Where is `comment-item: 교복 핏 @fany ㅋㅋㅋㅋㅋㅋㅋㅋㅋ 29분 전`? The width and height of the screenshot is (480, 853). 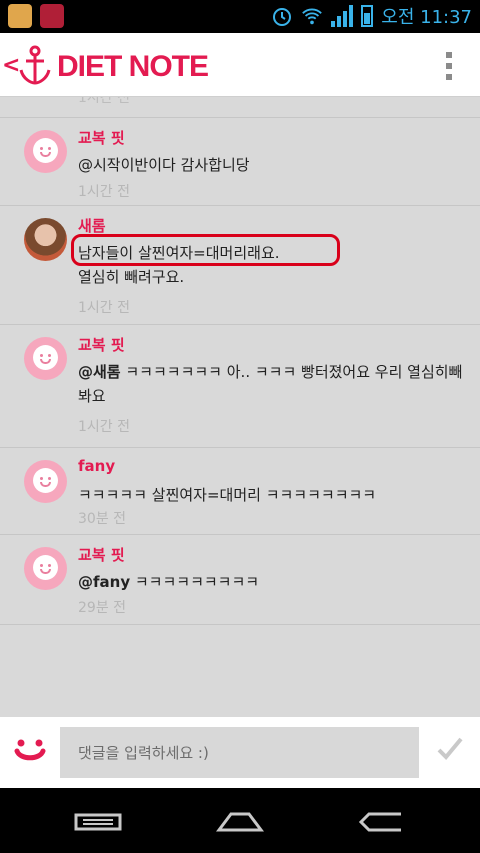
comment-item: 교복 핏 @fany ㅋㅋㅋㅋㅋㅋㅋㅋㅋ 29분 전 is located at coordinates (240, 580).